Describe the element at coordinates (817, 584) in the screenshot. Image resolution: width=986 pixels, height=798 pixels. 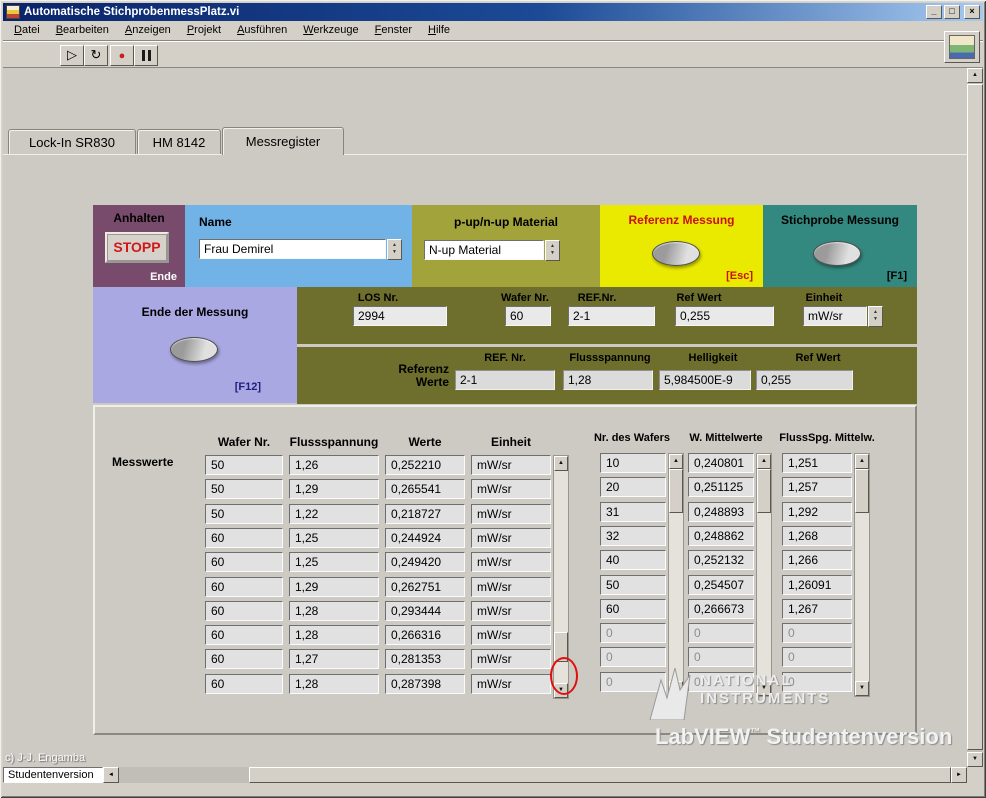
I see `mittelwerte-col-fluss-r5: 1,26091` at that location.